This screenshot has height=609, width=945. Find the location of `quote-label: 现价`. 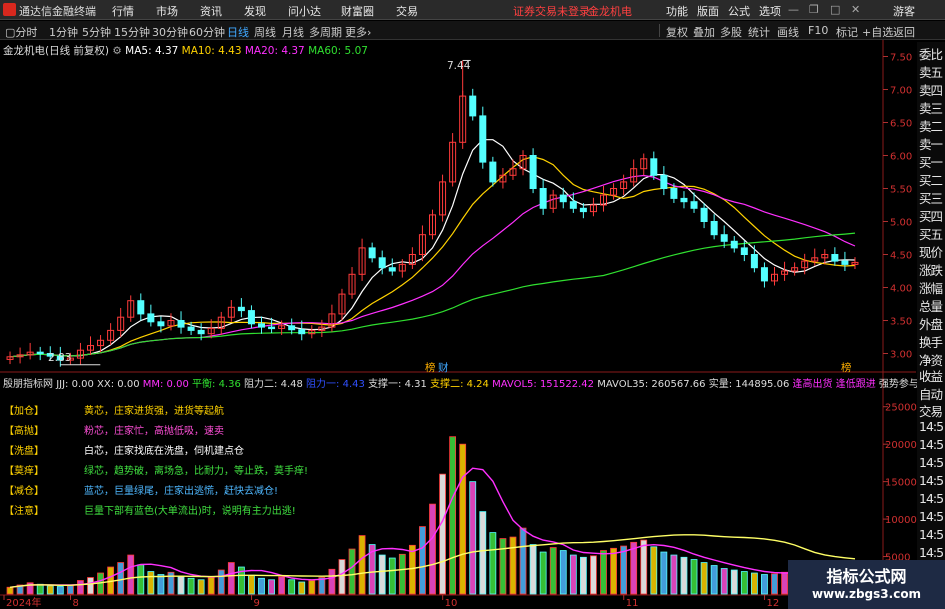

quote-label: 现价 is located at coordinates (931, 251).